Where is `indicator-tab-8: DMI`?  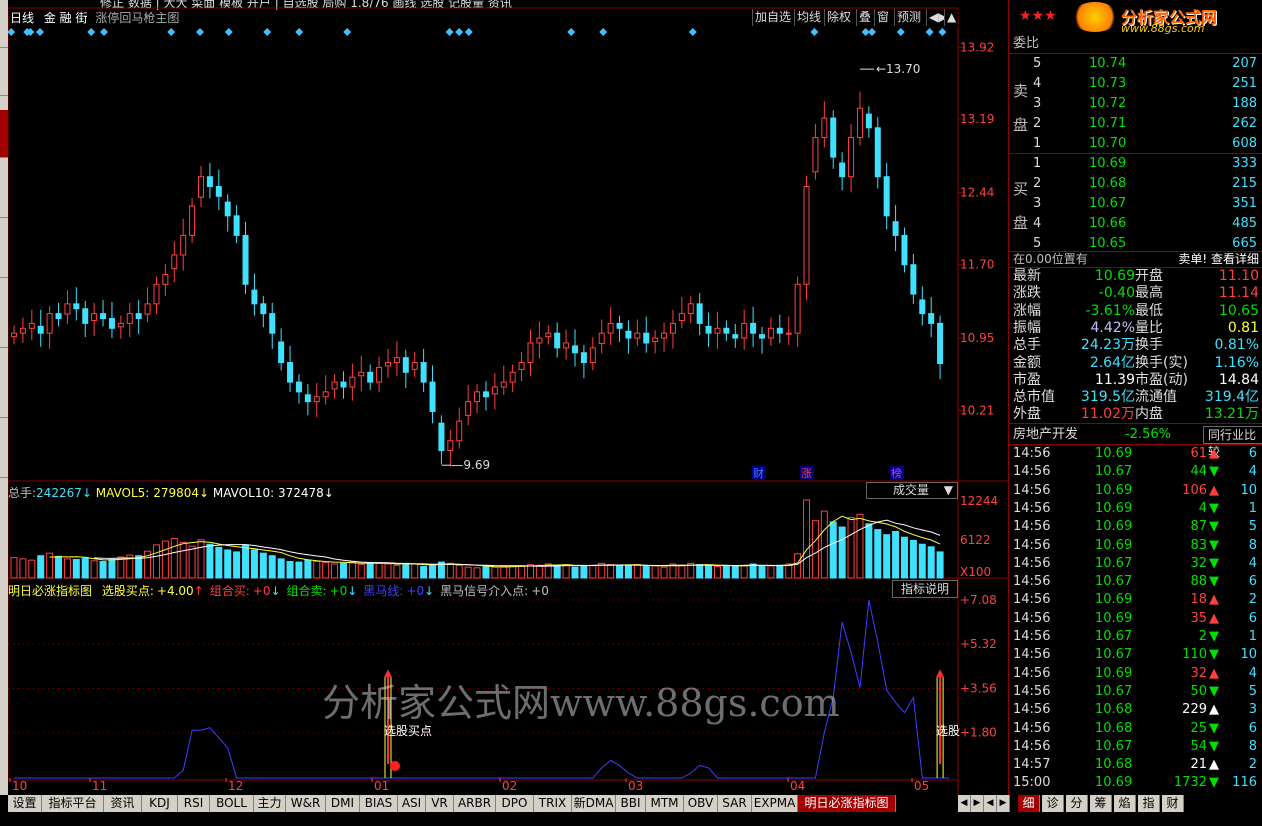 indicator-tab-8: DMI is located at coordinates (343, 803).